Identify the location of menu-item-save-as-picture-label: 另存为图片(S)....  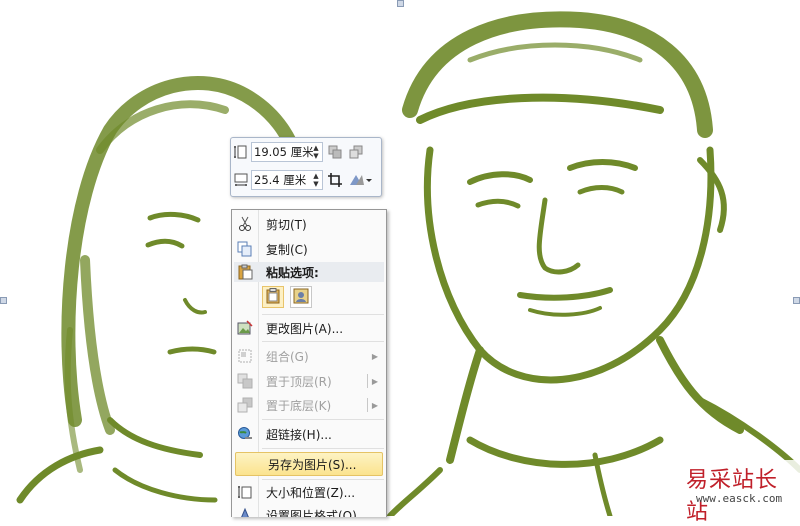
(312, 464).